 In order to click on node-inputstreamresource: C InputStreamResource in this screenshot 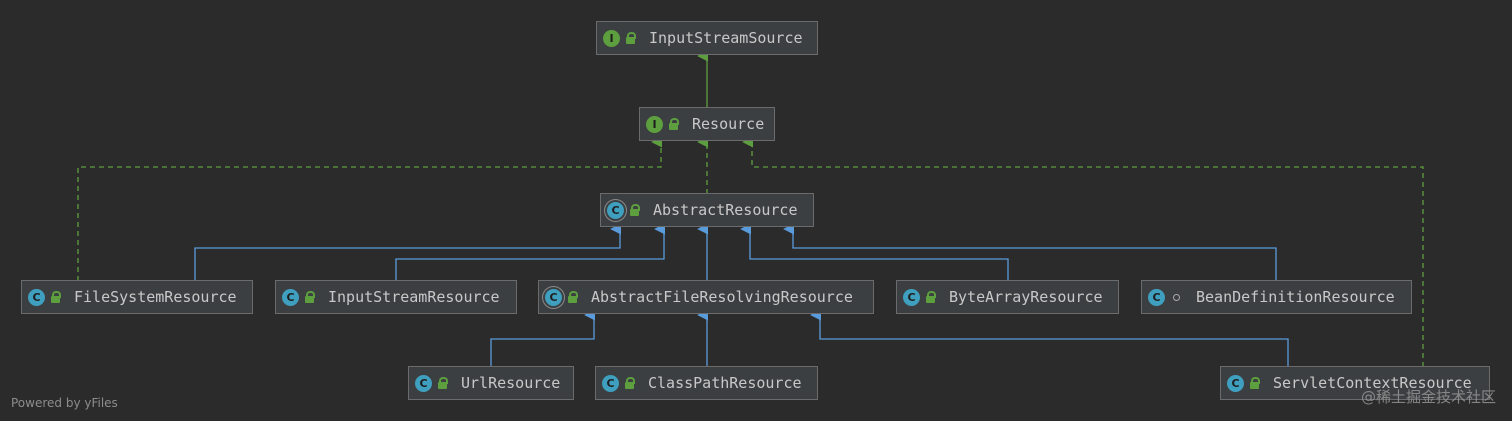, I will do `click(396, 297)`.